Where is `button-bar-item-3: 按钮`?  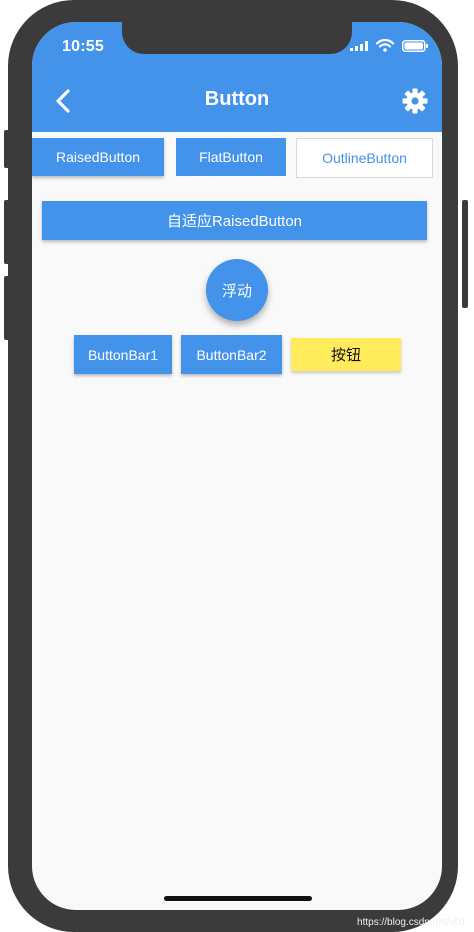
button-bar-item-3: 按钮 is located at coordinates (346, 354).